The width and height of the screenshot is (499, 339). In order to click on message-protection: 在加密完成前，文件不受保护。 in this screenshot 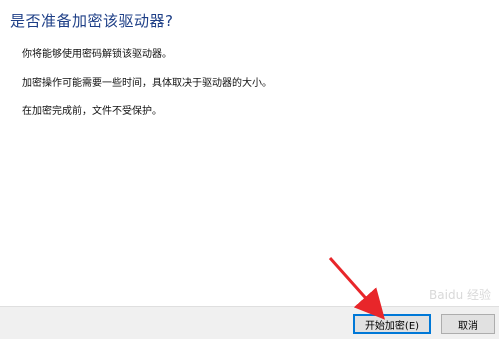, I will do `click(92, 111)`.